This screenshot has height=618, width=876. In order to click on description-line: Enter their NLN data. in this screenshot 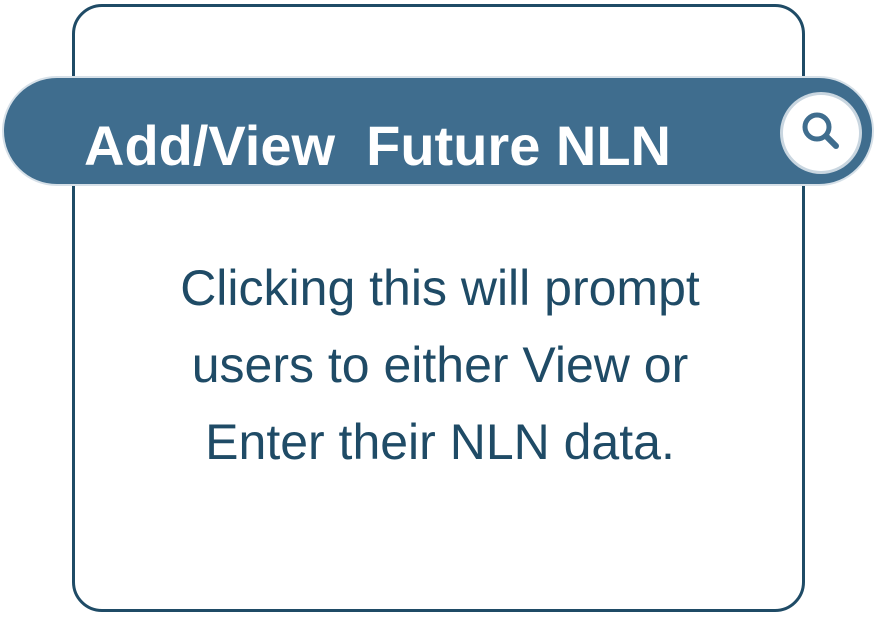, I will do `click(440, 442)`.